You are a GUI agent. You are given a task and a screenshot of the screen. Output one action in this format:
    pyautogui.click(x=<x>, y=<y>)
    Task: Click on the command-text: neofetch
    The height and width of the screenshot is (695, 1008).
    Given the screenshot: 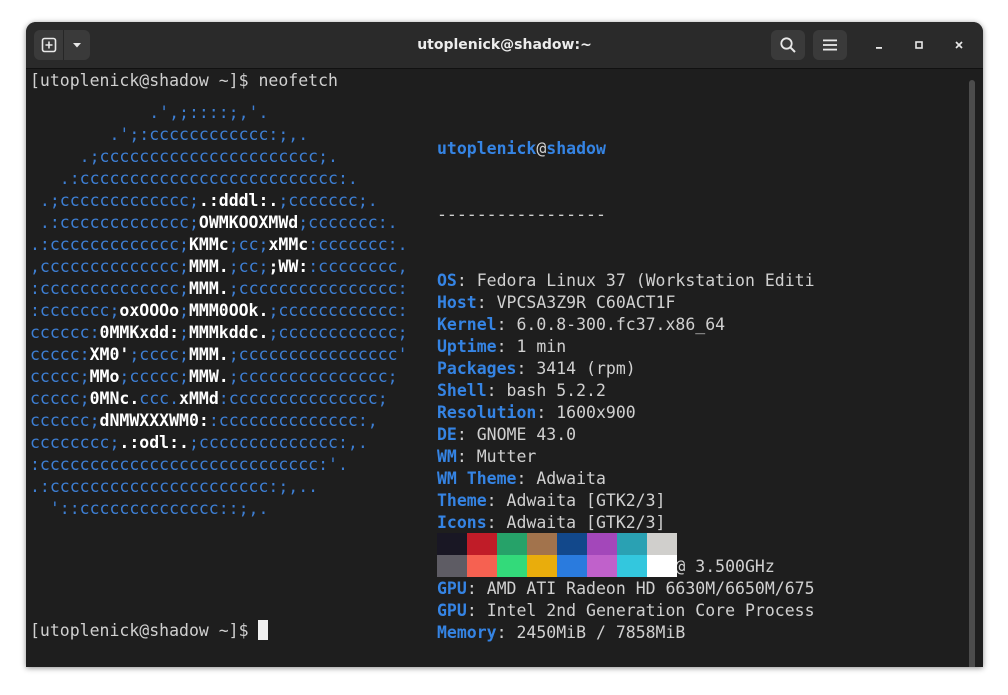 What is the action you would take?
    pyautogui.click(x=298, y=80)
    